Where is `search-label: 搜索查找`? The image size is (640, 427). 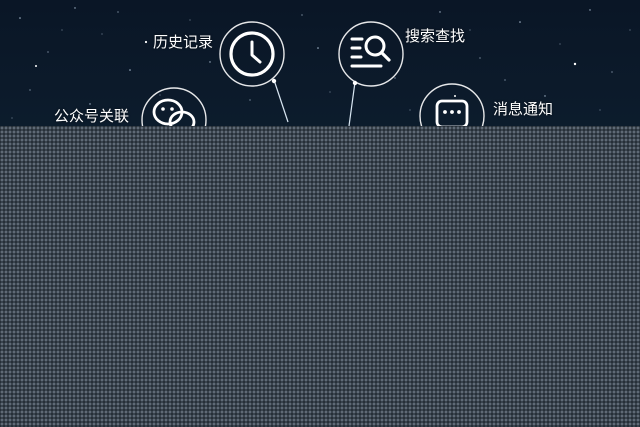 search-label: 搜索查找 is located at coordinates (435, 36).